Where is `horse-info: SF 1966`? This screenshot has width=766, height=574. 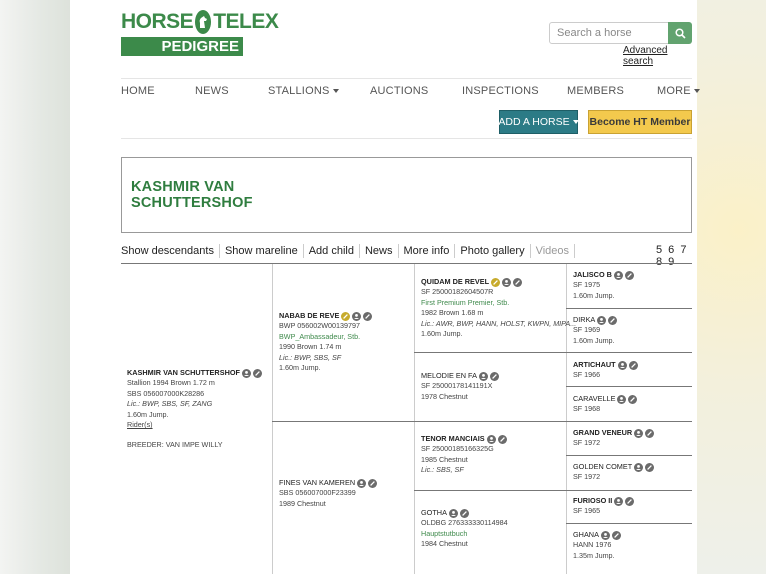 horse-info: SF 1966 is located at coordinates (587, 375).